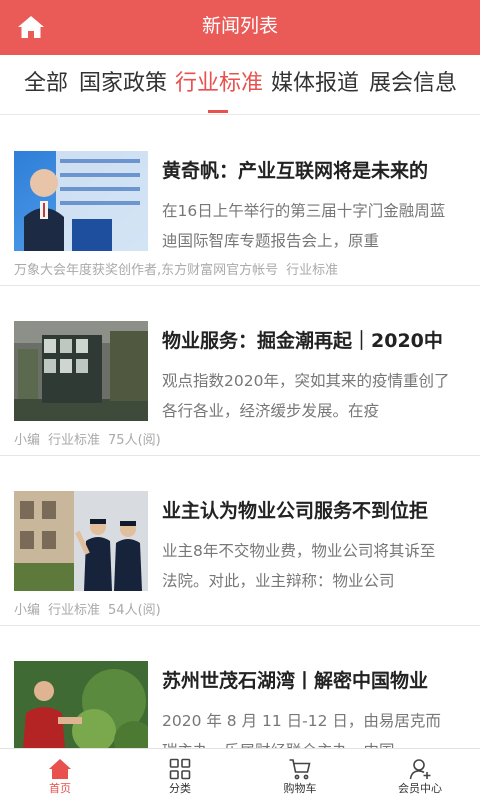  I want to click on article-views: 75人(阅), so click(134, 440).